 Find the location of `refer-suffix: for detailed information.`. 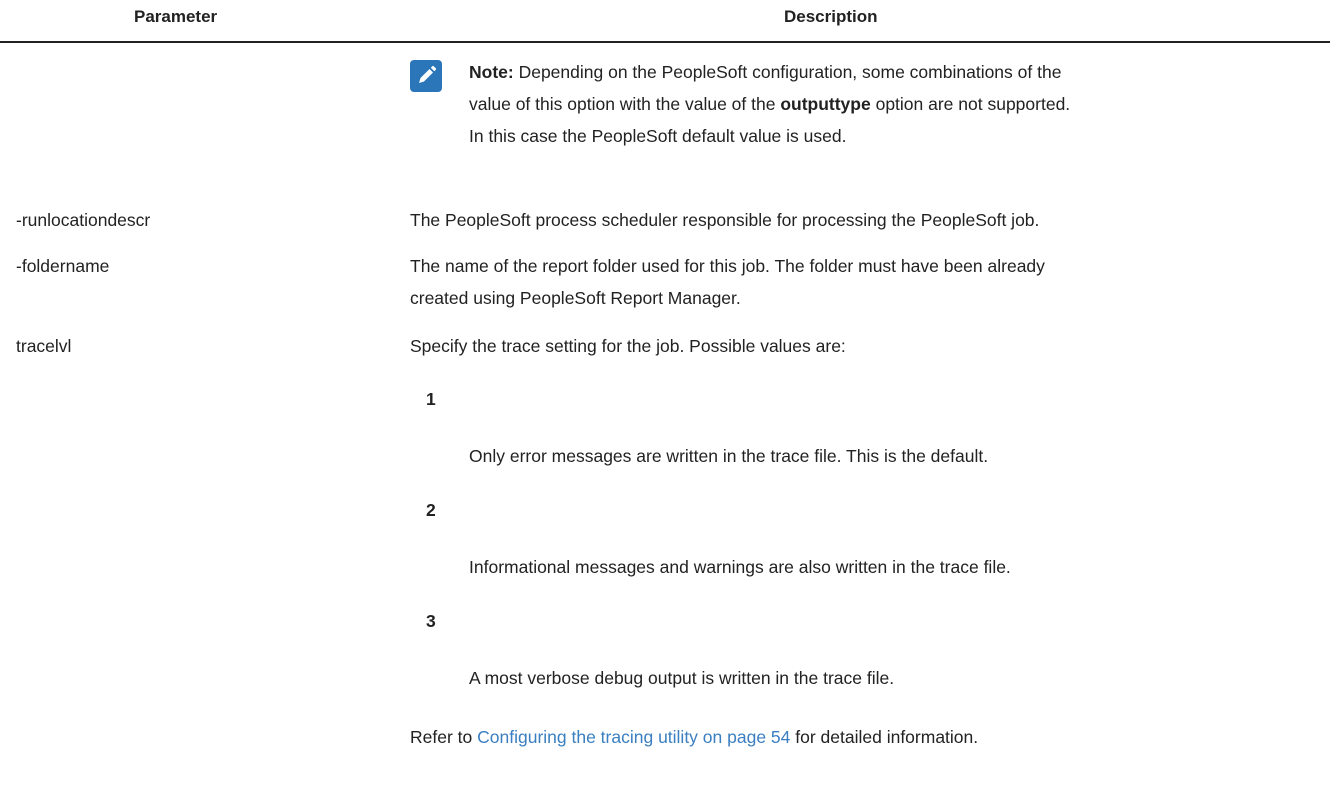

refer-suffix: for detailed information. is located at coordinates (884, 737).